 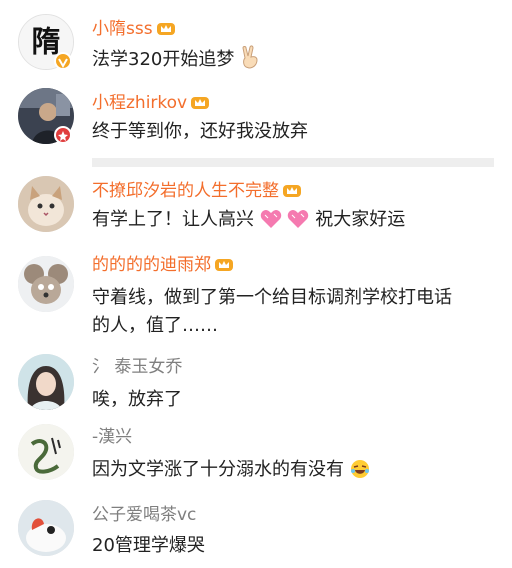 I want to click on username: 小程zhirkov, so click(x=151, y=103).